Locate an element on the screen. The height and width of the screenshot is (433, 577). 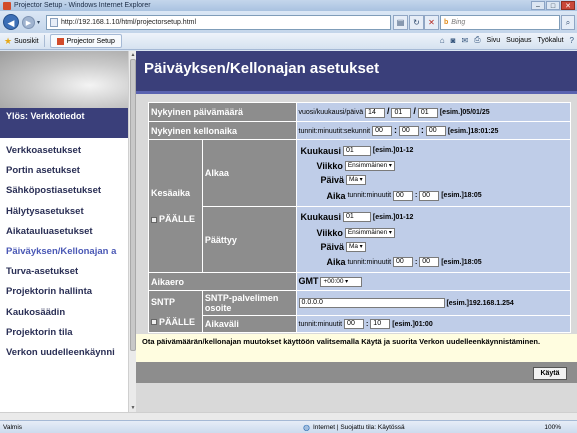
search-icon: ⌕ is located at coordinates (568, 22).